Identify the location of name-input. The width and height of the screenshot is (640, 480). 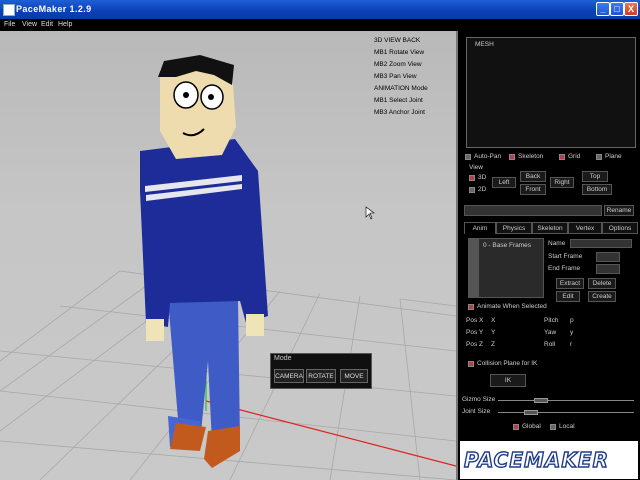
(533, 210).